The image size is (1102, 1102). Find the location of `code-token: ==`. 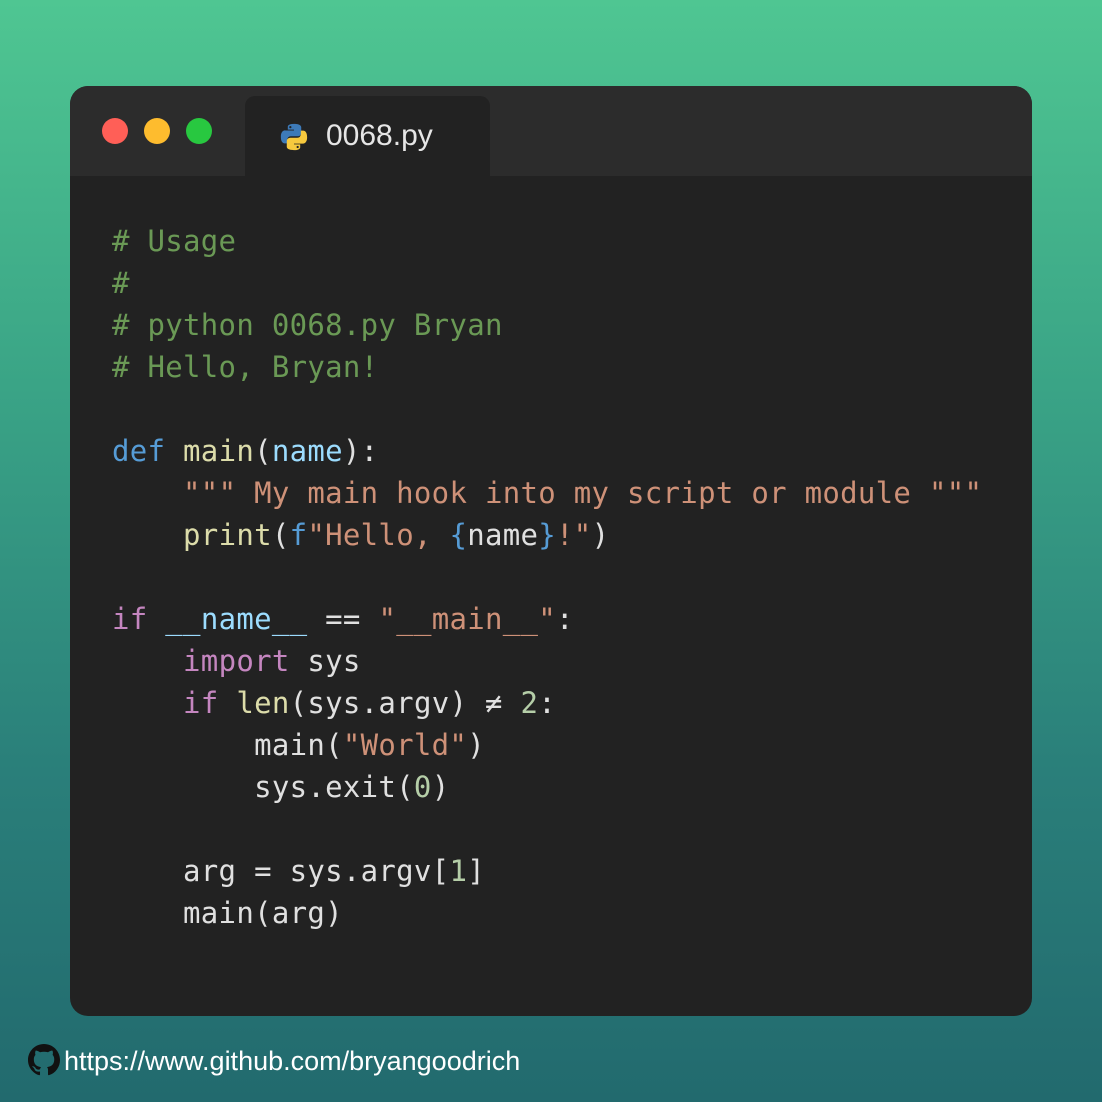

code-token: == is located at coordinates (343, 619).